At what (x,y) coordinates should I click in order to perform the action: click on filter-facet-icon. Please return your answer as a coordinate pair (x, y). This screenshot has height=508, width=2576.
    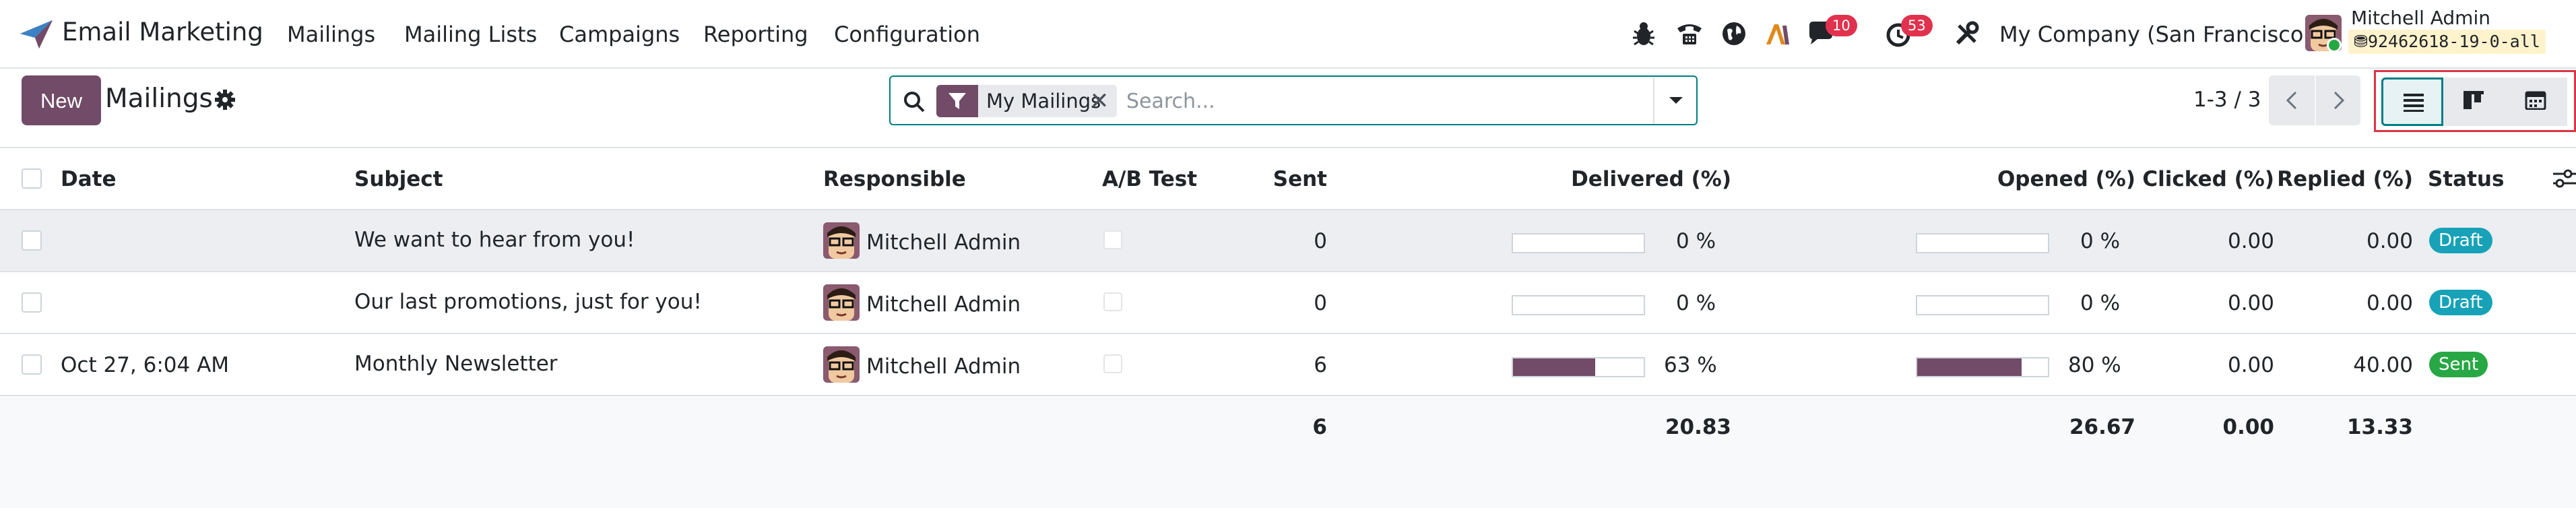
    Looking at the image, I should click on (957, 101).